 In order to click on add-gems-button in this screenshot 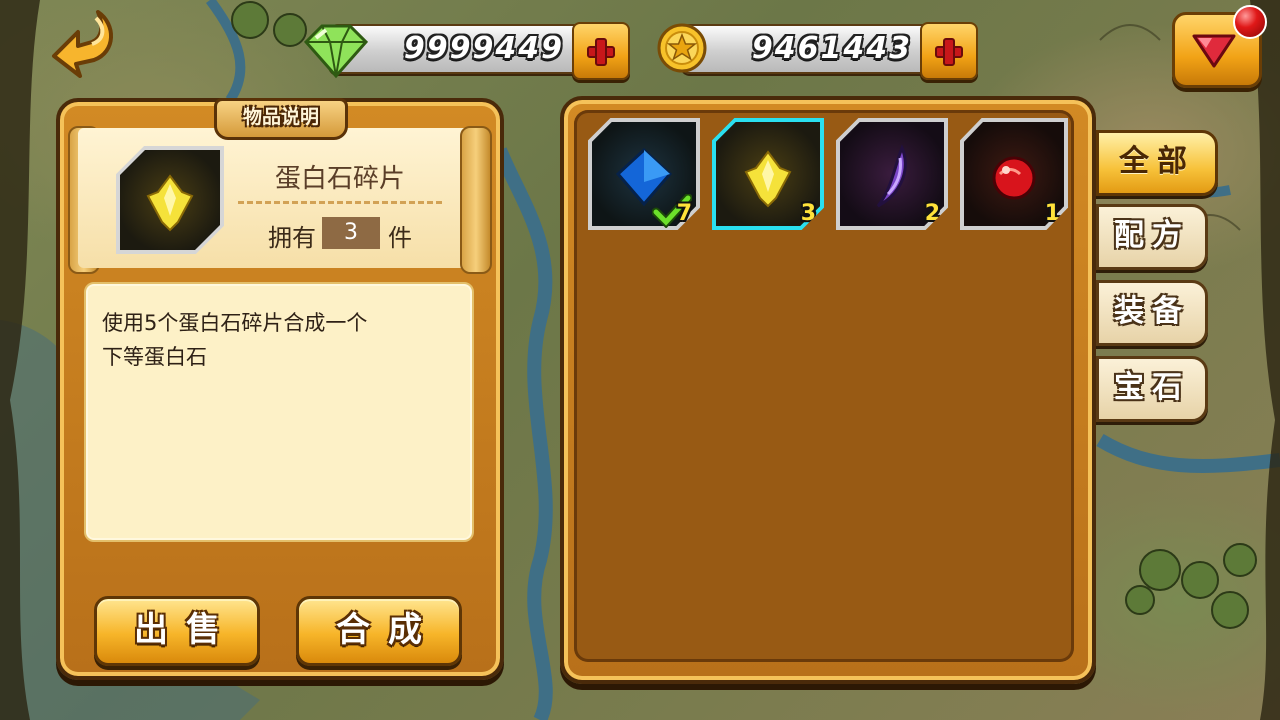, I will do `click(601, 51)`.